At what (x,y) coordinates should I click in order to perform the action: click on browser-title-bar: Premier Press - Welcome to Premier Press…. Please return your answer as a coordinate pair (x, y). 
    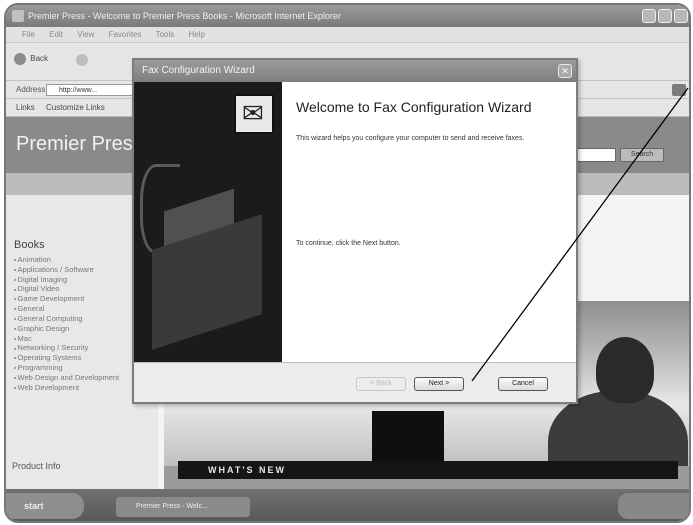
    Looking at the image, I should click on (347, 16).